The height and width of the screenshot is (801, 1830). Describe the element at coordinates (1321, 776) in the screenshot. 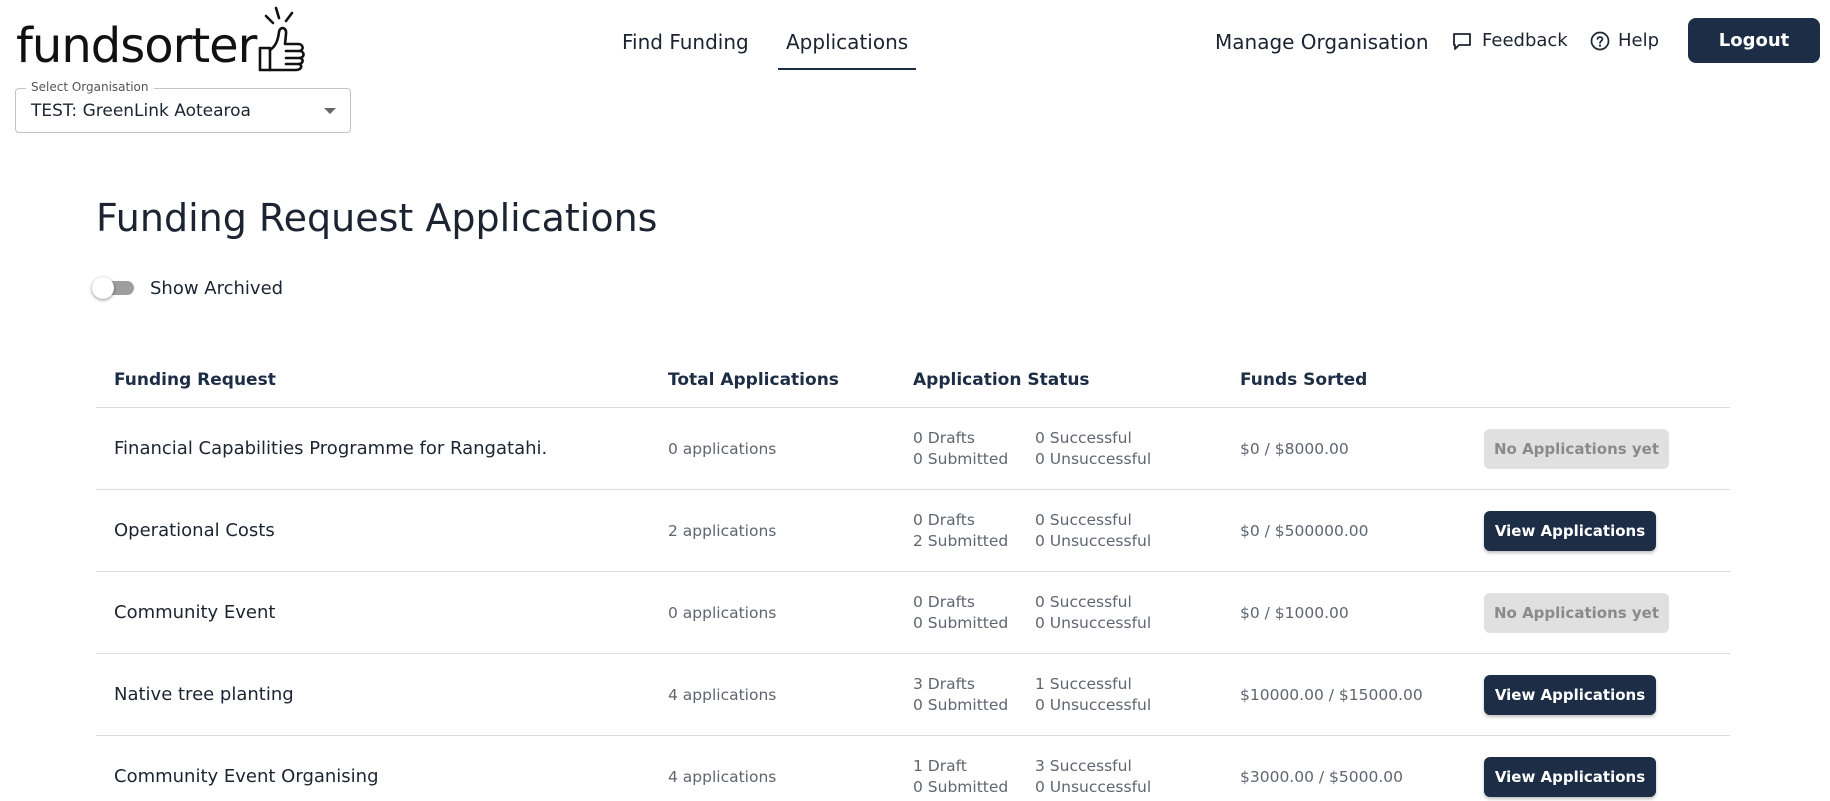

I see `funds-sorted: $3000.00 / $5000.00` at that location.